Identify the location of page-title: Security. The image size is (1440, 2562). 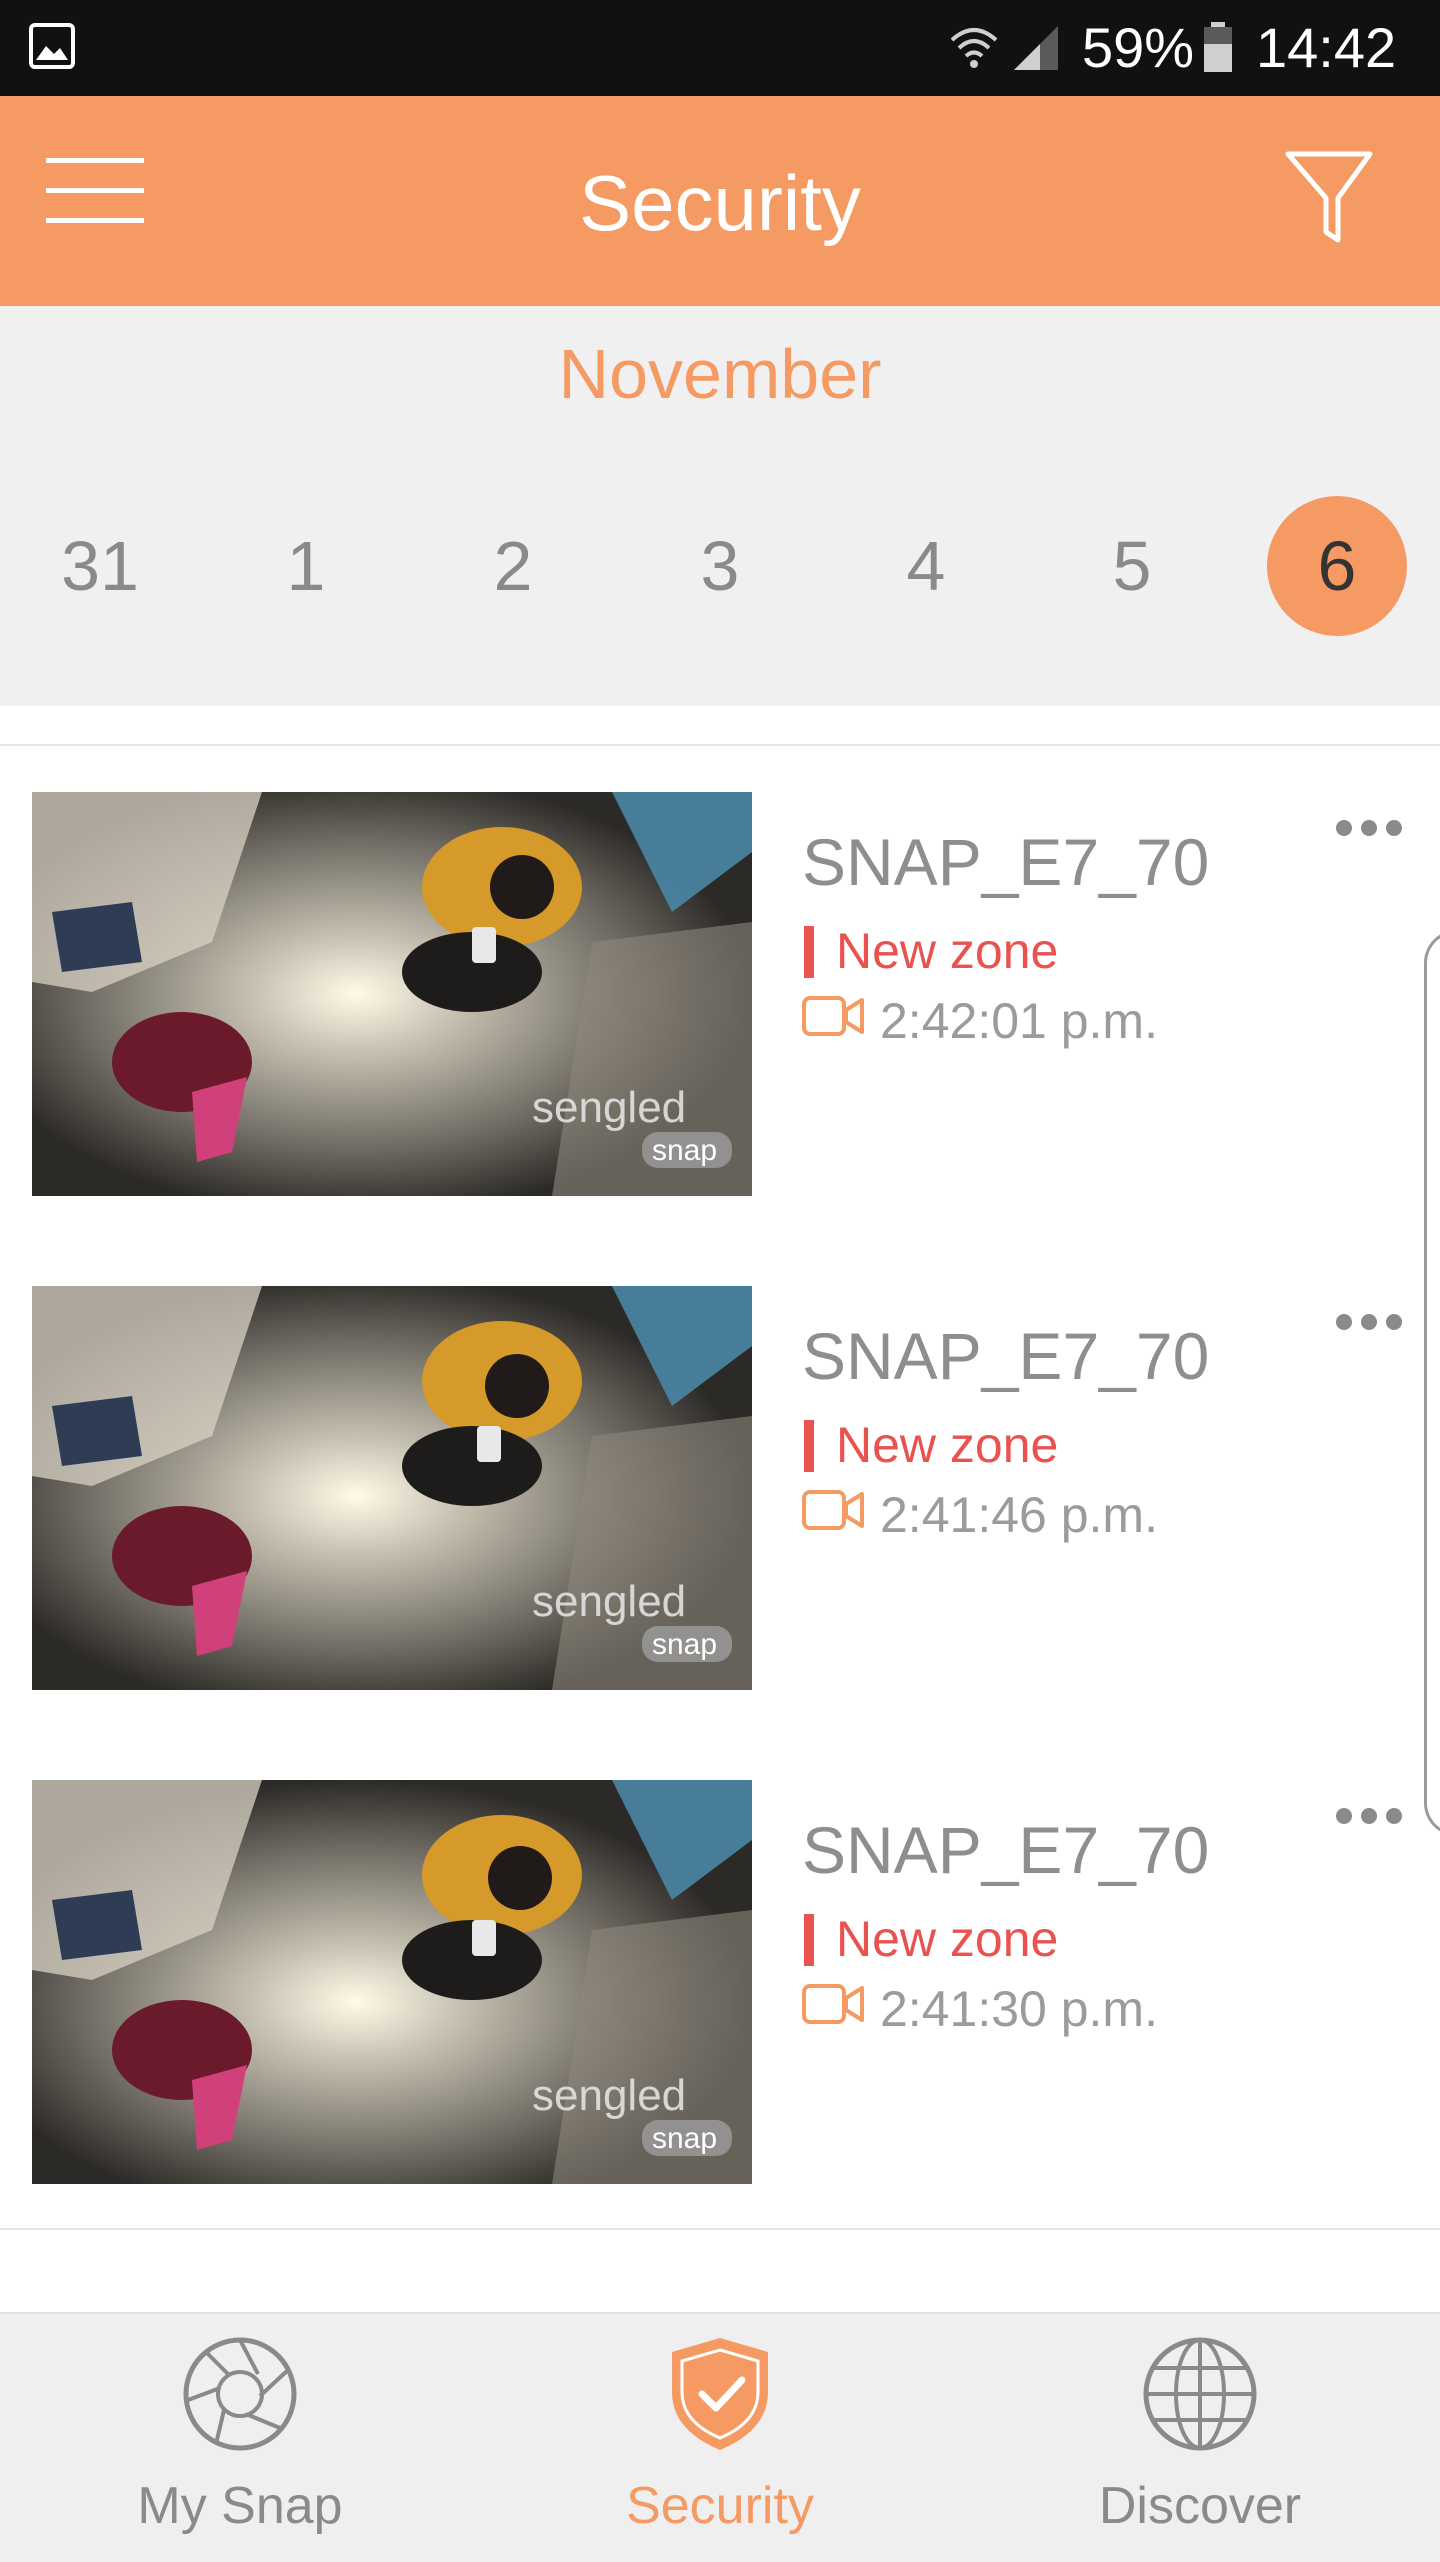
(720, 203).